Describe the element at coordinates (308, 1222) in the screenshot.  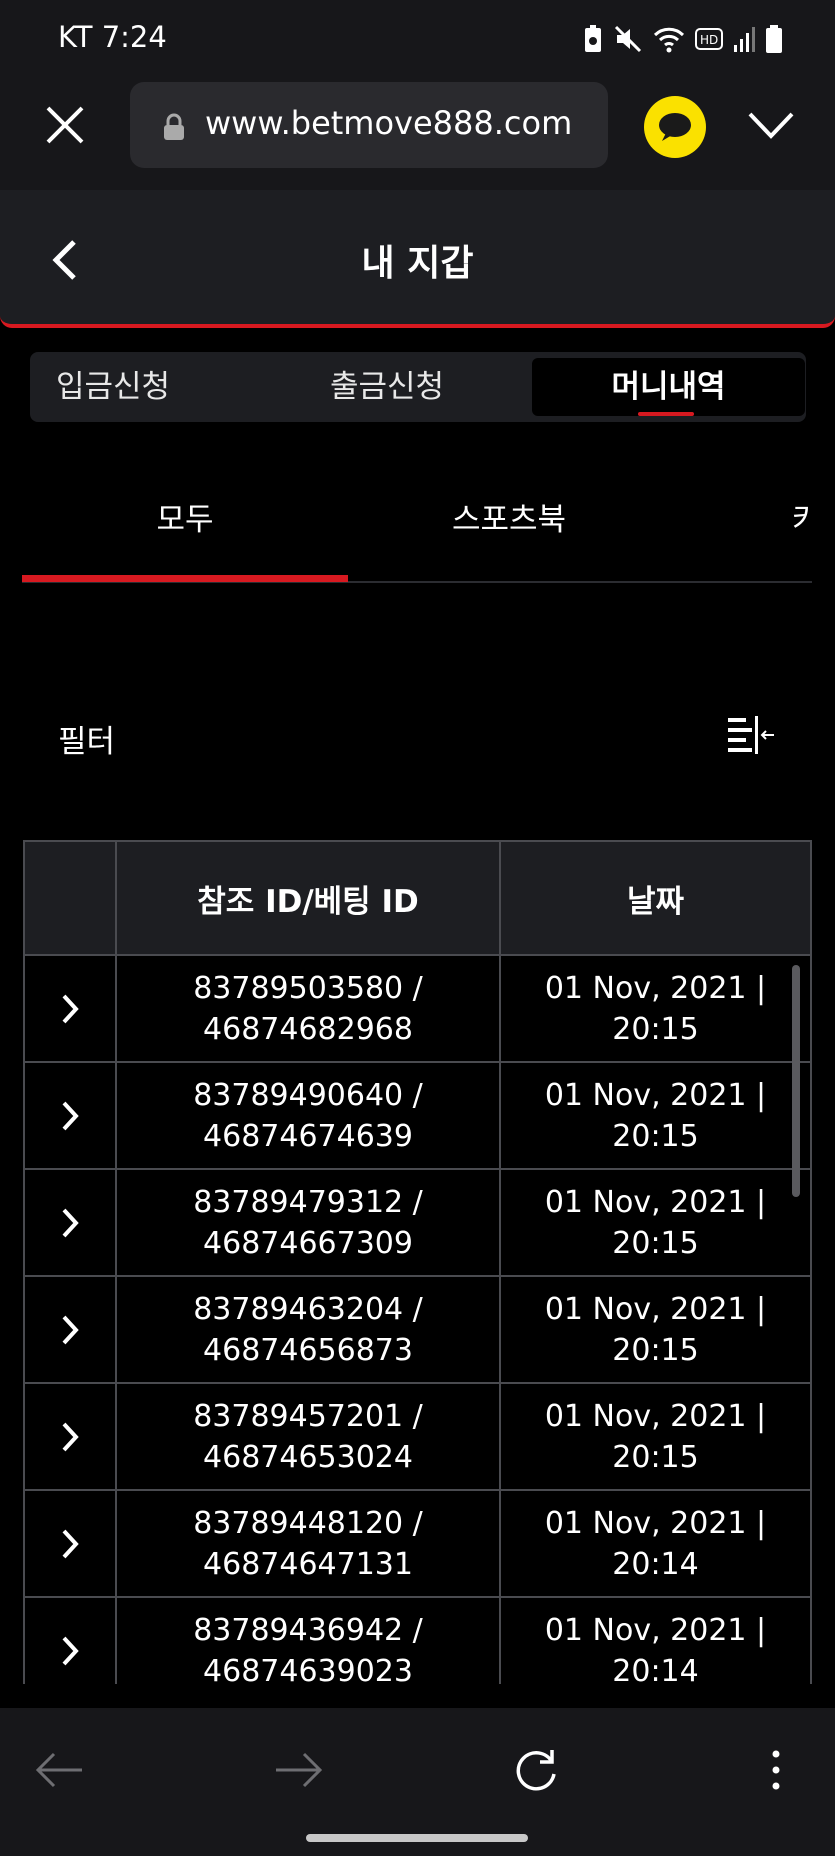
I see `ref-bet-id-cell: 83789479312 / 46874667309` at that location.